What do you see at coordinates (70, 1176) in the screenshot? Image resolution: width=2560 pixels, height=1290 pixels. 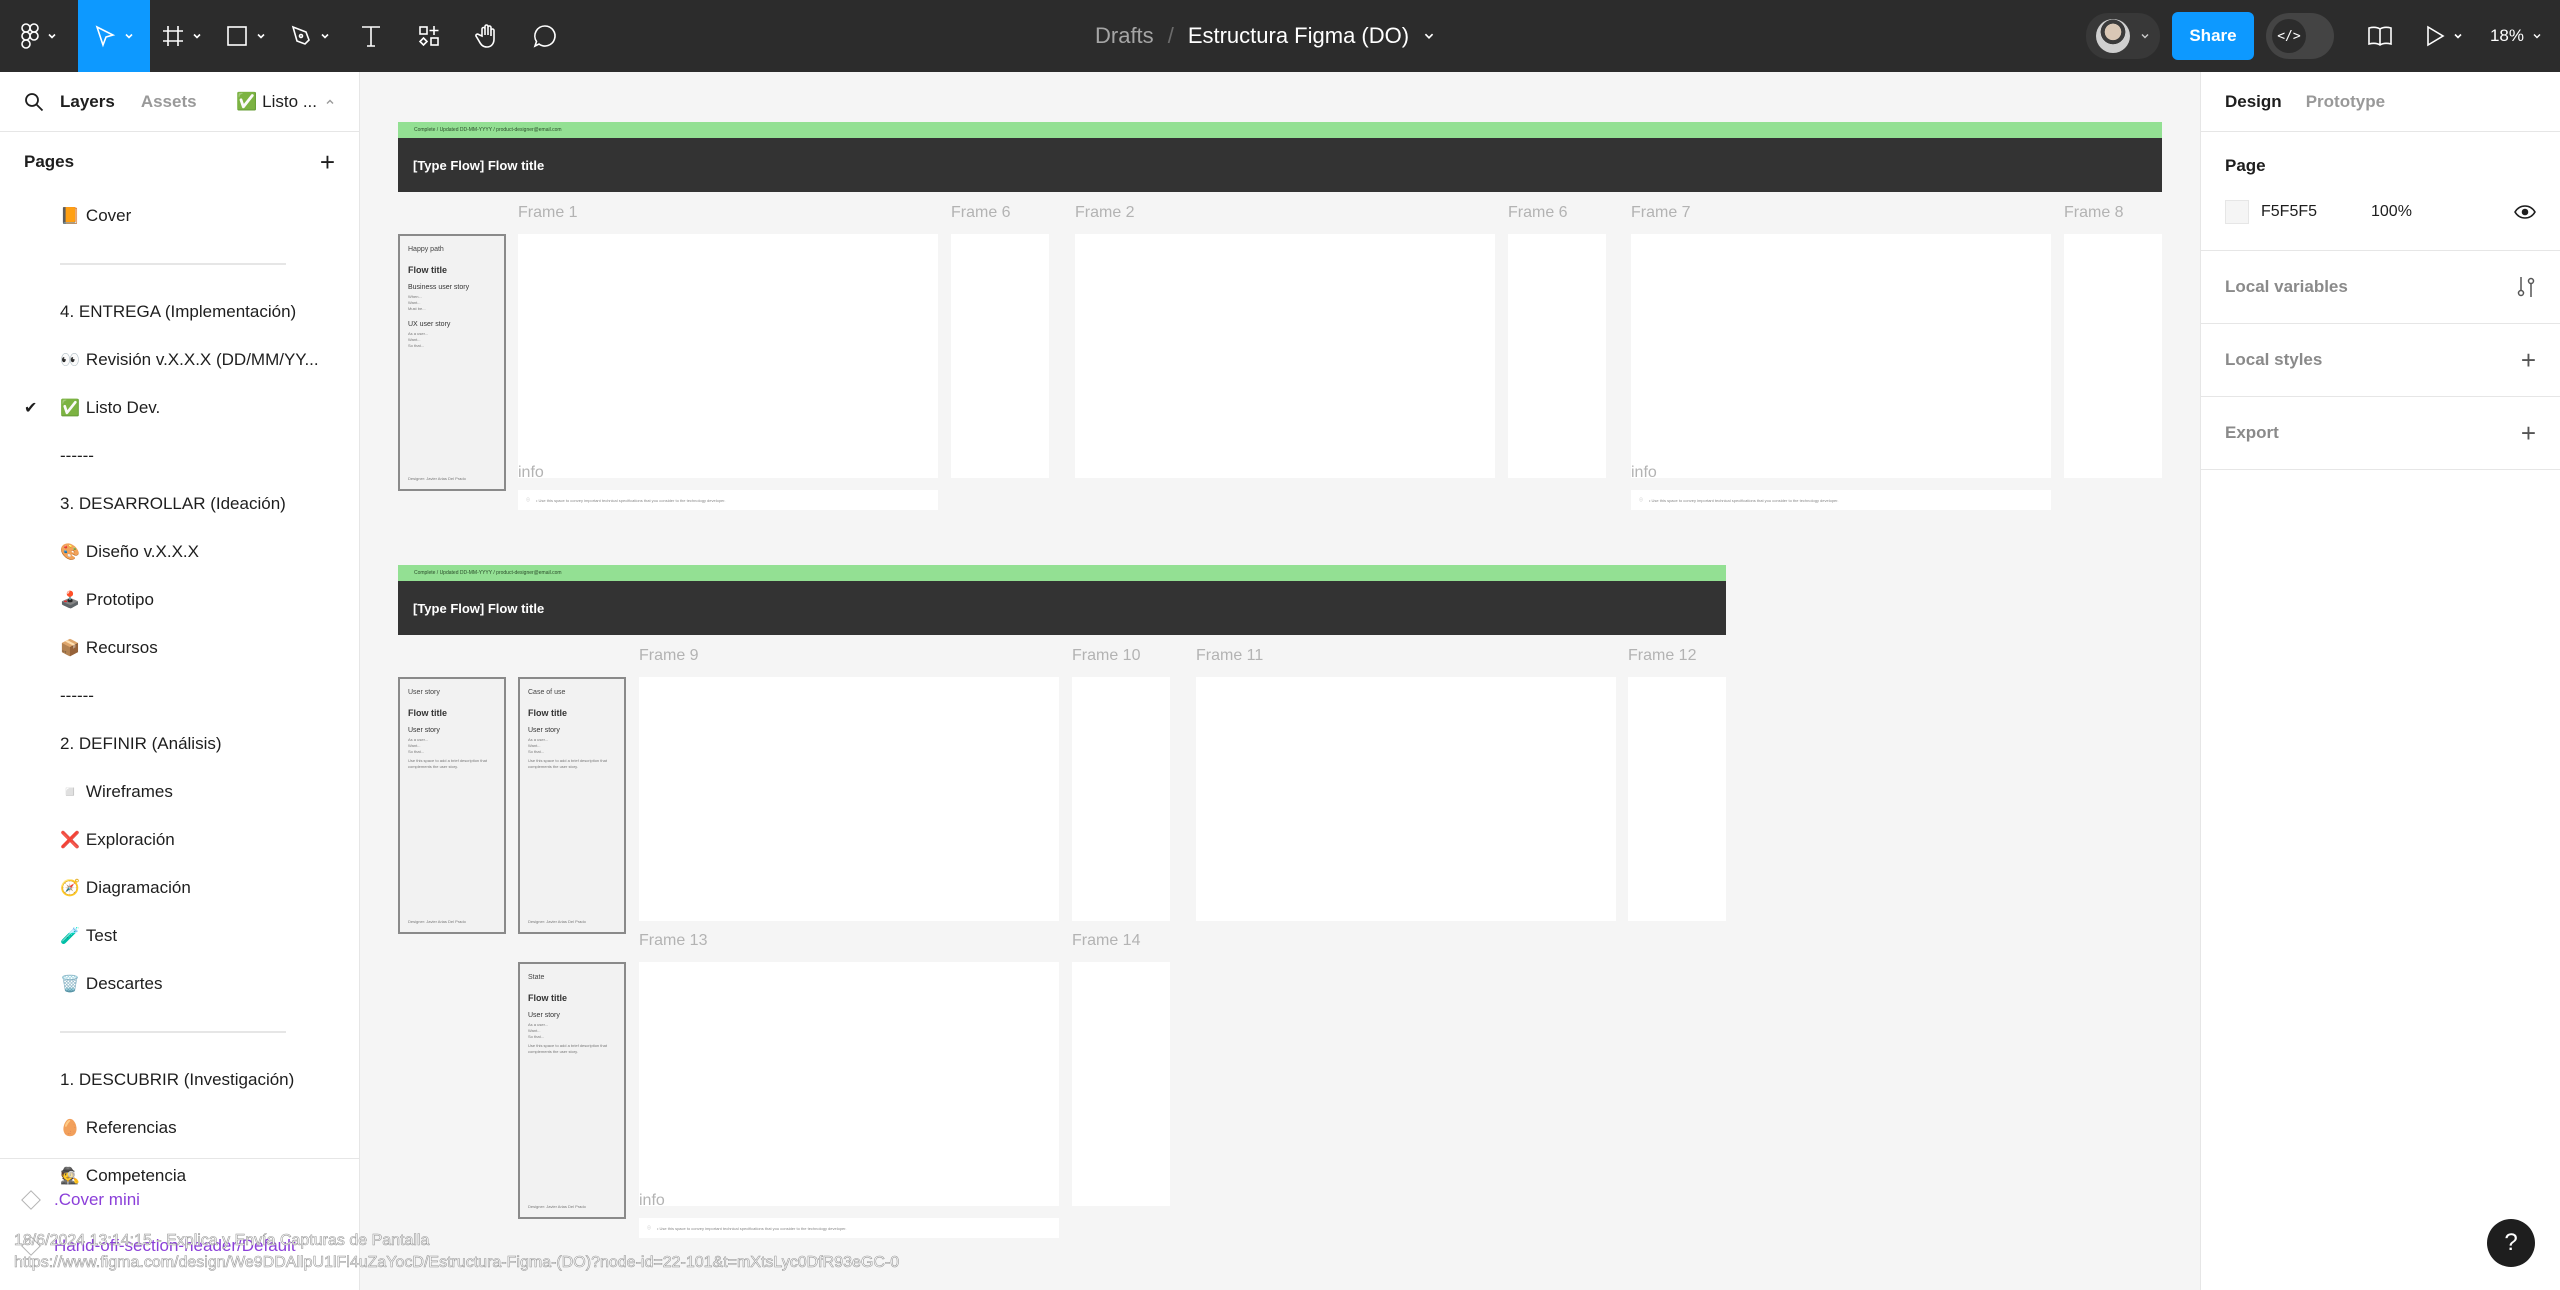 I see `page-emoji-icon: 🕵️` at bounding box center [70, 1176].